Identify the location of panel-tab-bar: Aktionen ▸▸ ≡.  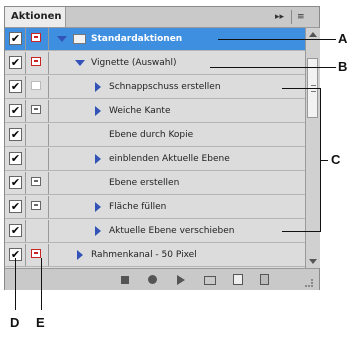
(162, 17).